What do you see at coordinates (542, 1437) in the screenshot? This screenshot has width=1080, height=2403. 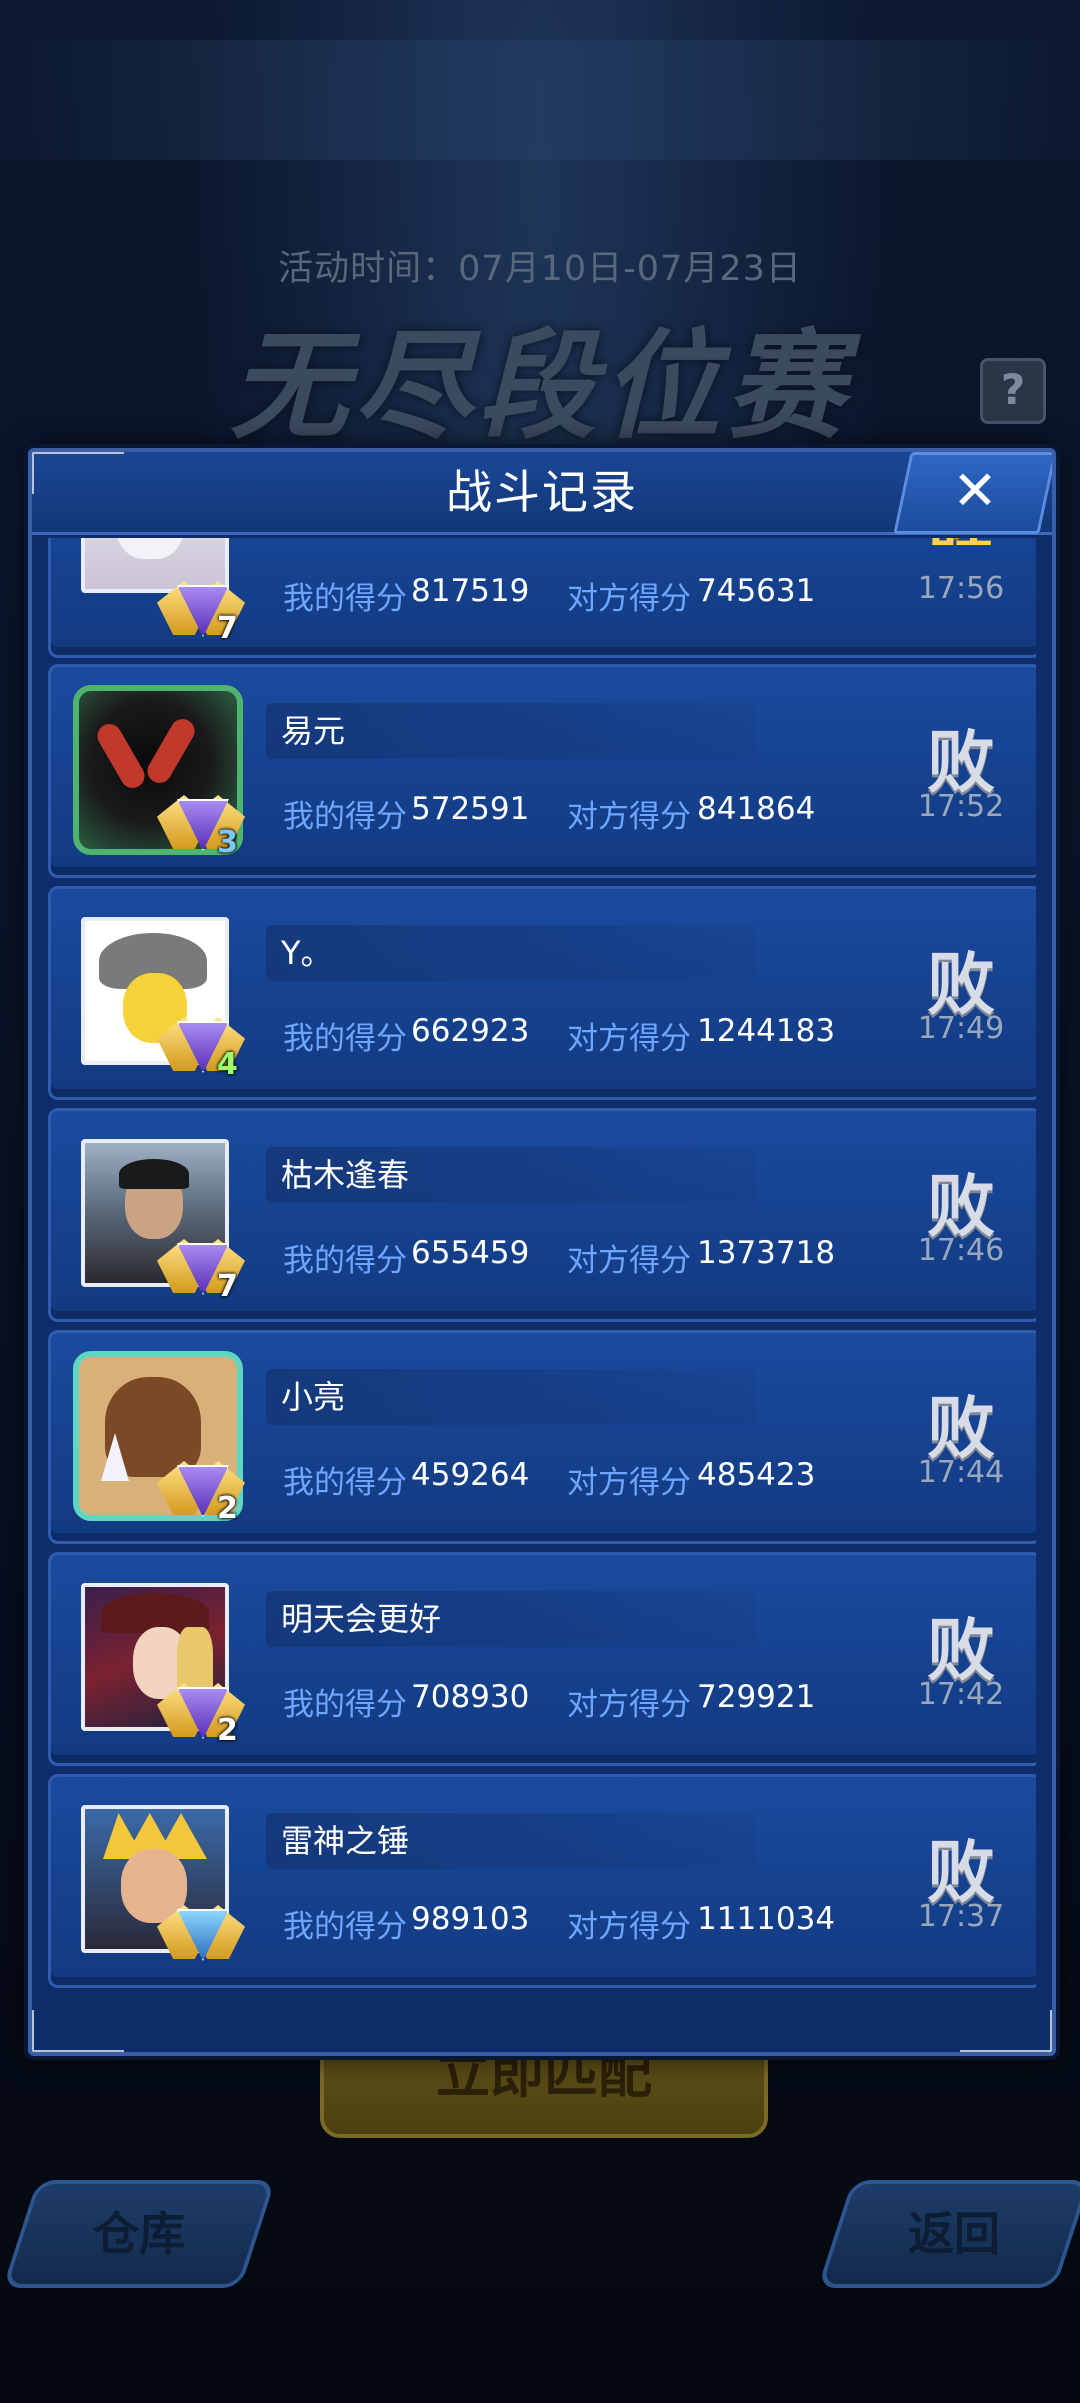 I see `record-row: 2 小亮 我的得分 459264 对方得分 485423 败 17:44` at bounding box center [542, 1437].